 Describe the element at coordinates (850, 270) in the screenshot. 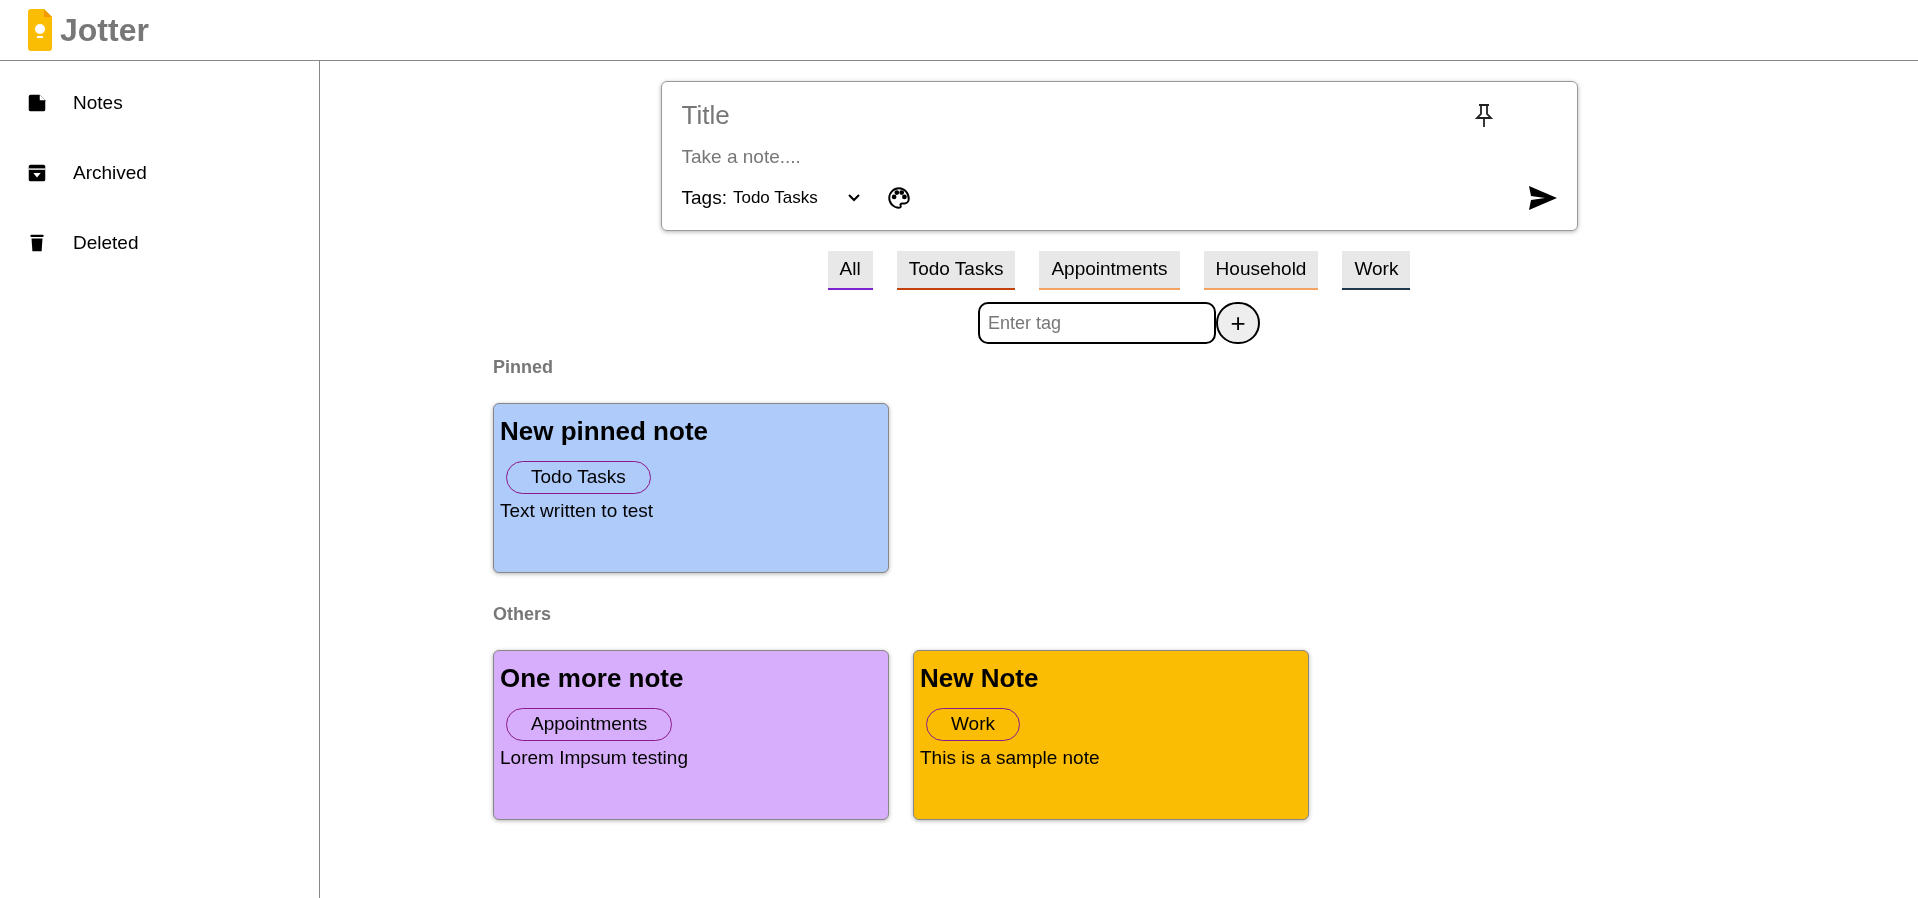

I see `tag-filter-tab: All` at that location.